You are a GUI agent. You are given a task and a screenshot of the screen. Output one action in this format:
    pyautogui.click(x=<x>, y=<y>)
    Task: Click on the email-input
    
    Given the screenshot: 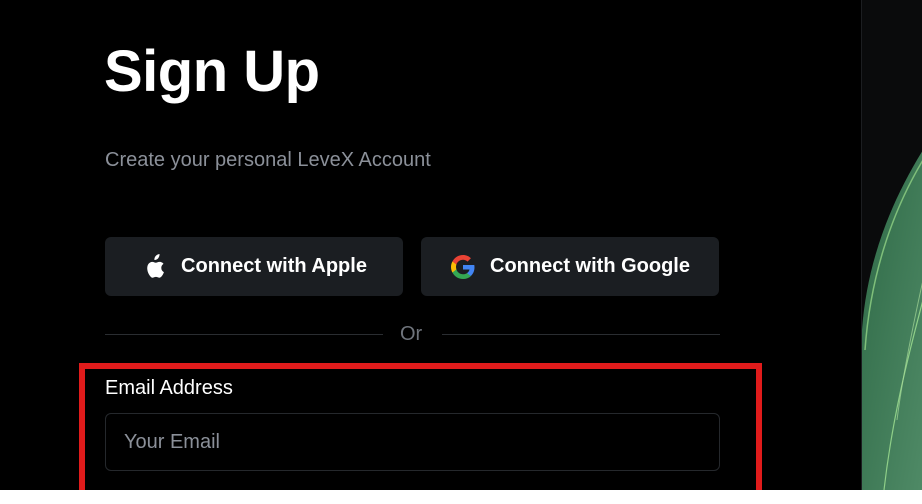 What is the action you would take?
    pyautogui.click(x=412, y=442)
    